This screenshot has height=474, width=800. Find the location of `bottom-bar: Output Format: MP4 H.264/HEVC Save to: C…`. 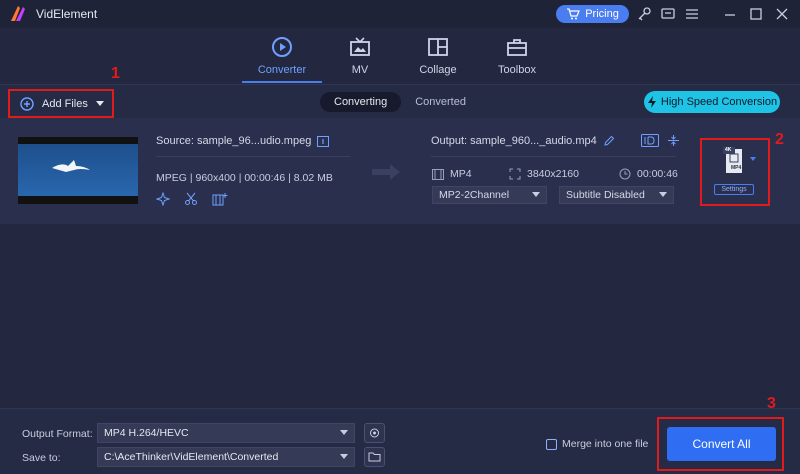

bottom-bar: Output Format: MP4 H.264/HEVC Save to: C… is located at coordinates (400, 441).